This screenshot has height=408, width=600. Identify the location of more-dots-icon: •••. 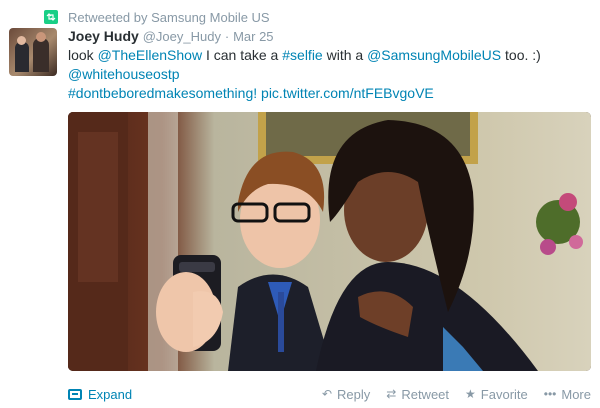
(550, 394).